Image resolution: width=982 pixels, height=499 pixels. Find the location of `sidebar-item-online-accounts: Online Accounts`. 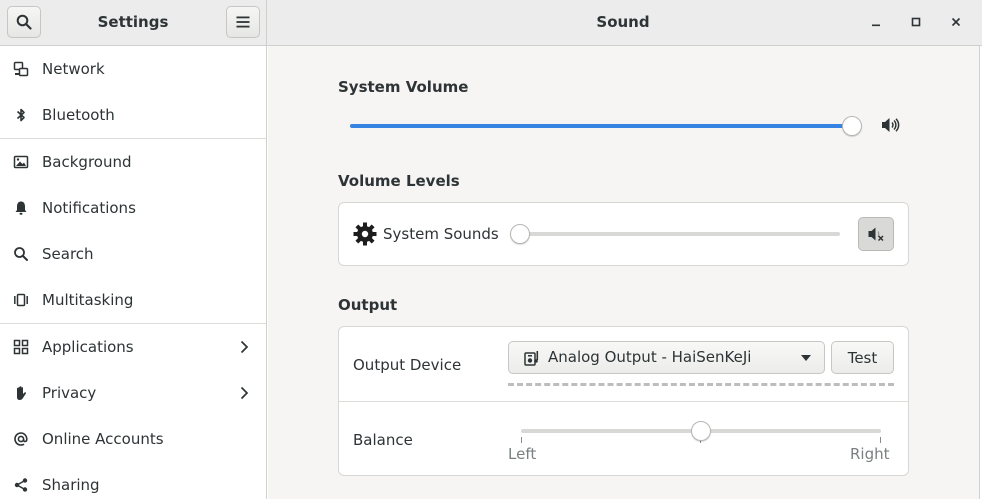

sidebar-item-online-accounts: Online Accounts is located at coordinates (133, 439).